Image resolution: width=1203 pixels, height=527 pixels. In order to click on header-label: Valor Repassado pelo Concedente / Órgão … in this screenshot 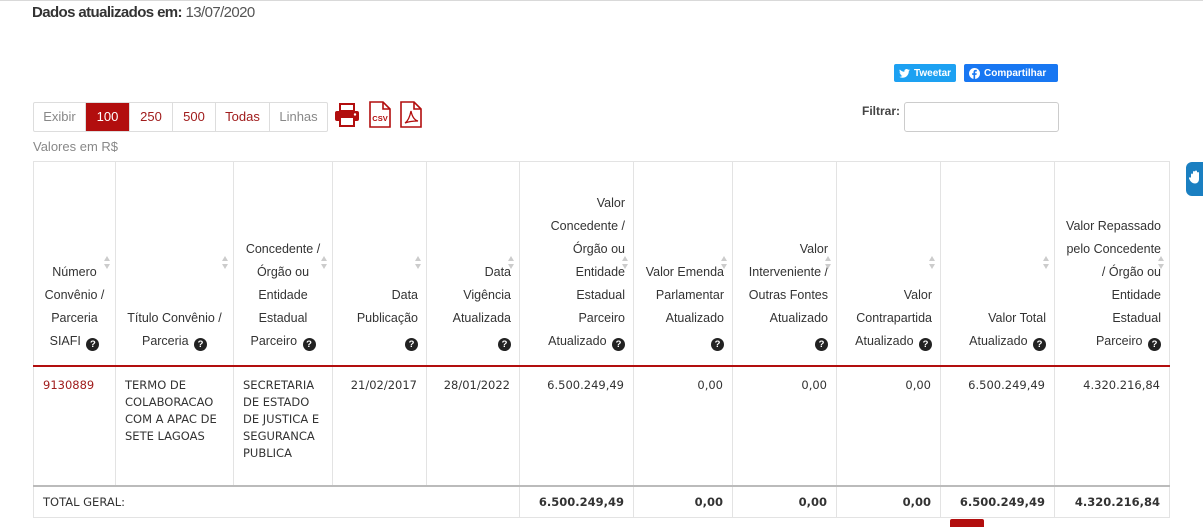, I will do `click(1113, 283)`.